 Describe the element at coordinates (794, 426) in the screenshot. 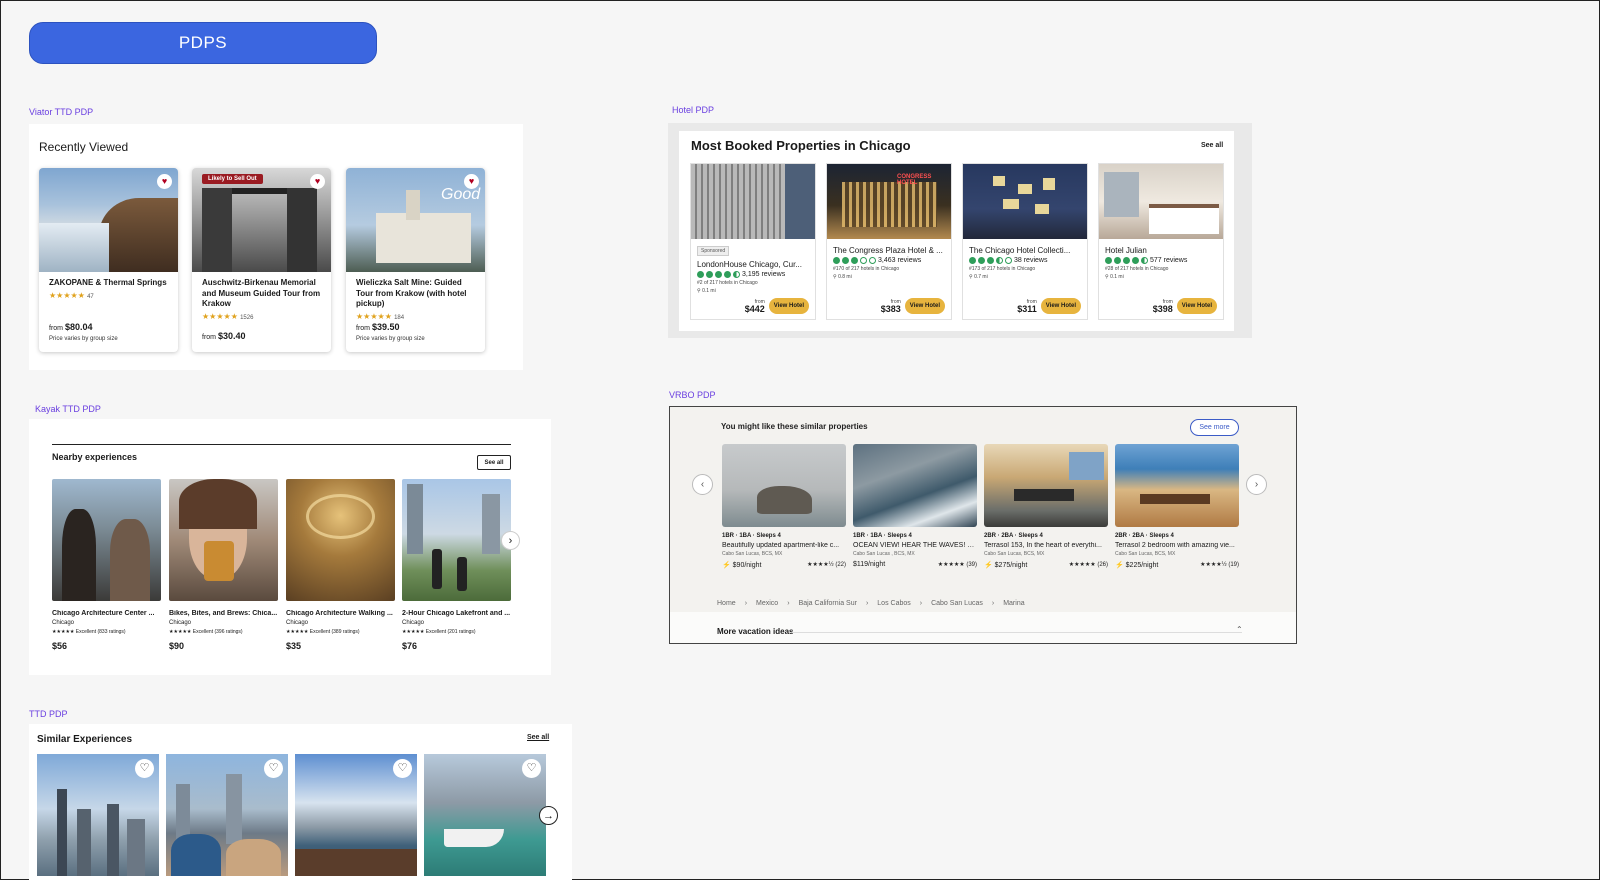

I see `vrbo-heading: You might like these similar properties` at that location.